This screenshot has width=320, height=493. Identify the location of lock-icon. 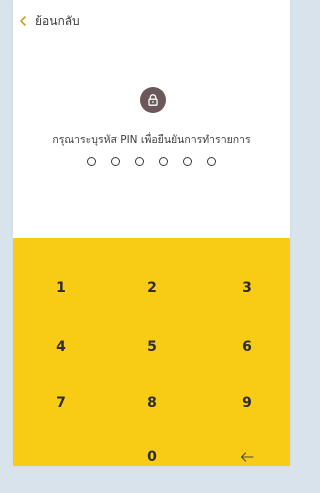
(153, 100).